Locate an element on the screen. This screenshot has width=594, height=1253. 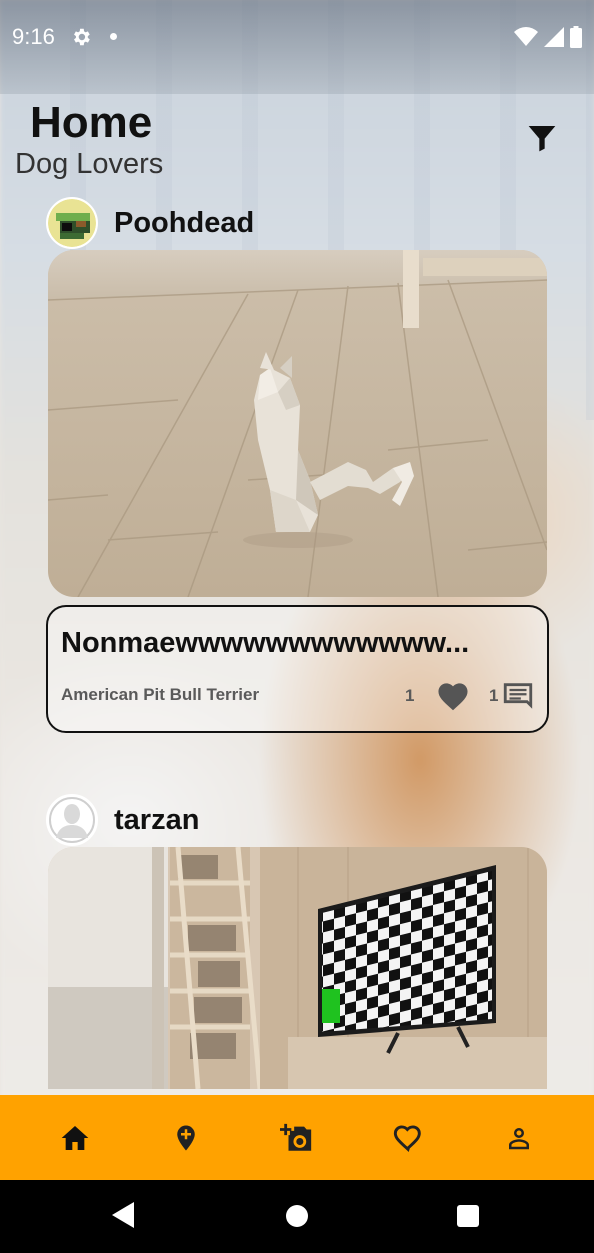
post-author: tarzan is located at coordinates (122, 820).